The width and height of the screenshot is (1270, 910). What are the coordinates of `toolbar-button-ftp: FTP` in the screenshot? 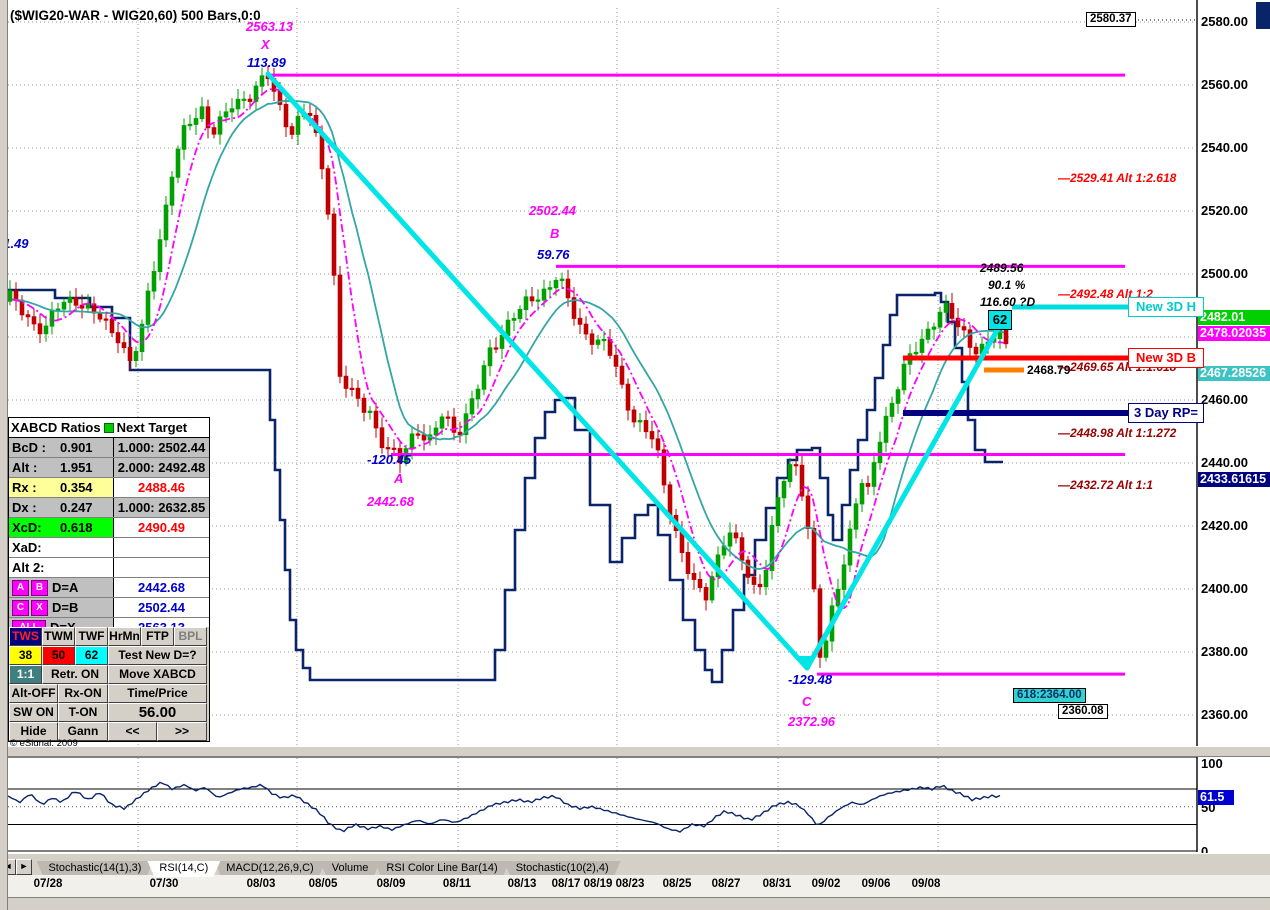 It's located at (157, 636).